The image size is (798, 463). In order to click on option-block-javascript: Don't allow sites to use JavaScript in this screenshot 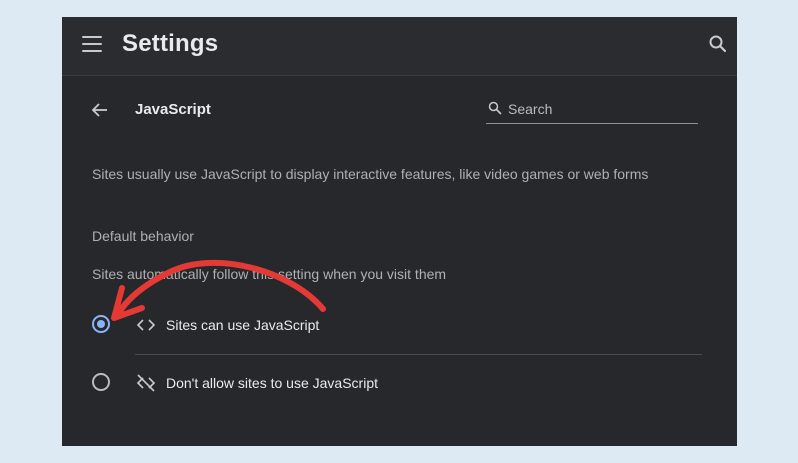, I will do `click(394, 383)`.